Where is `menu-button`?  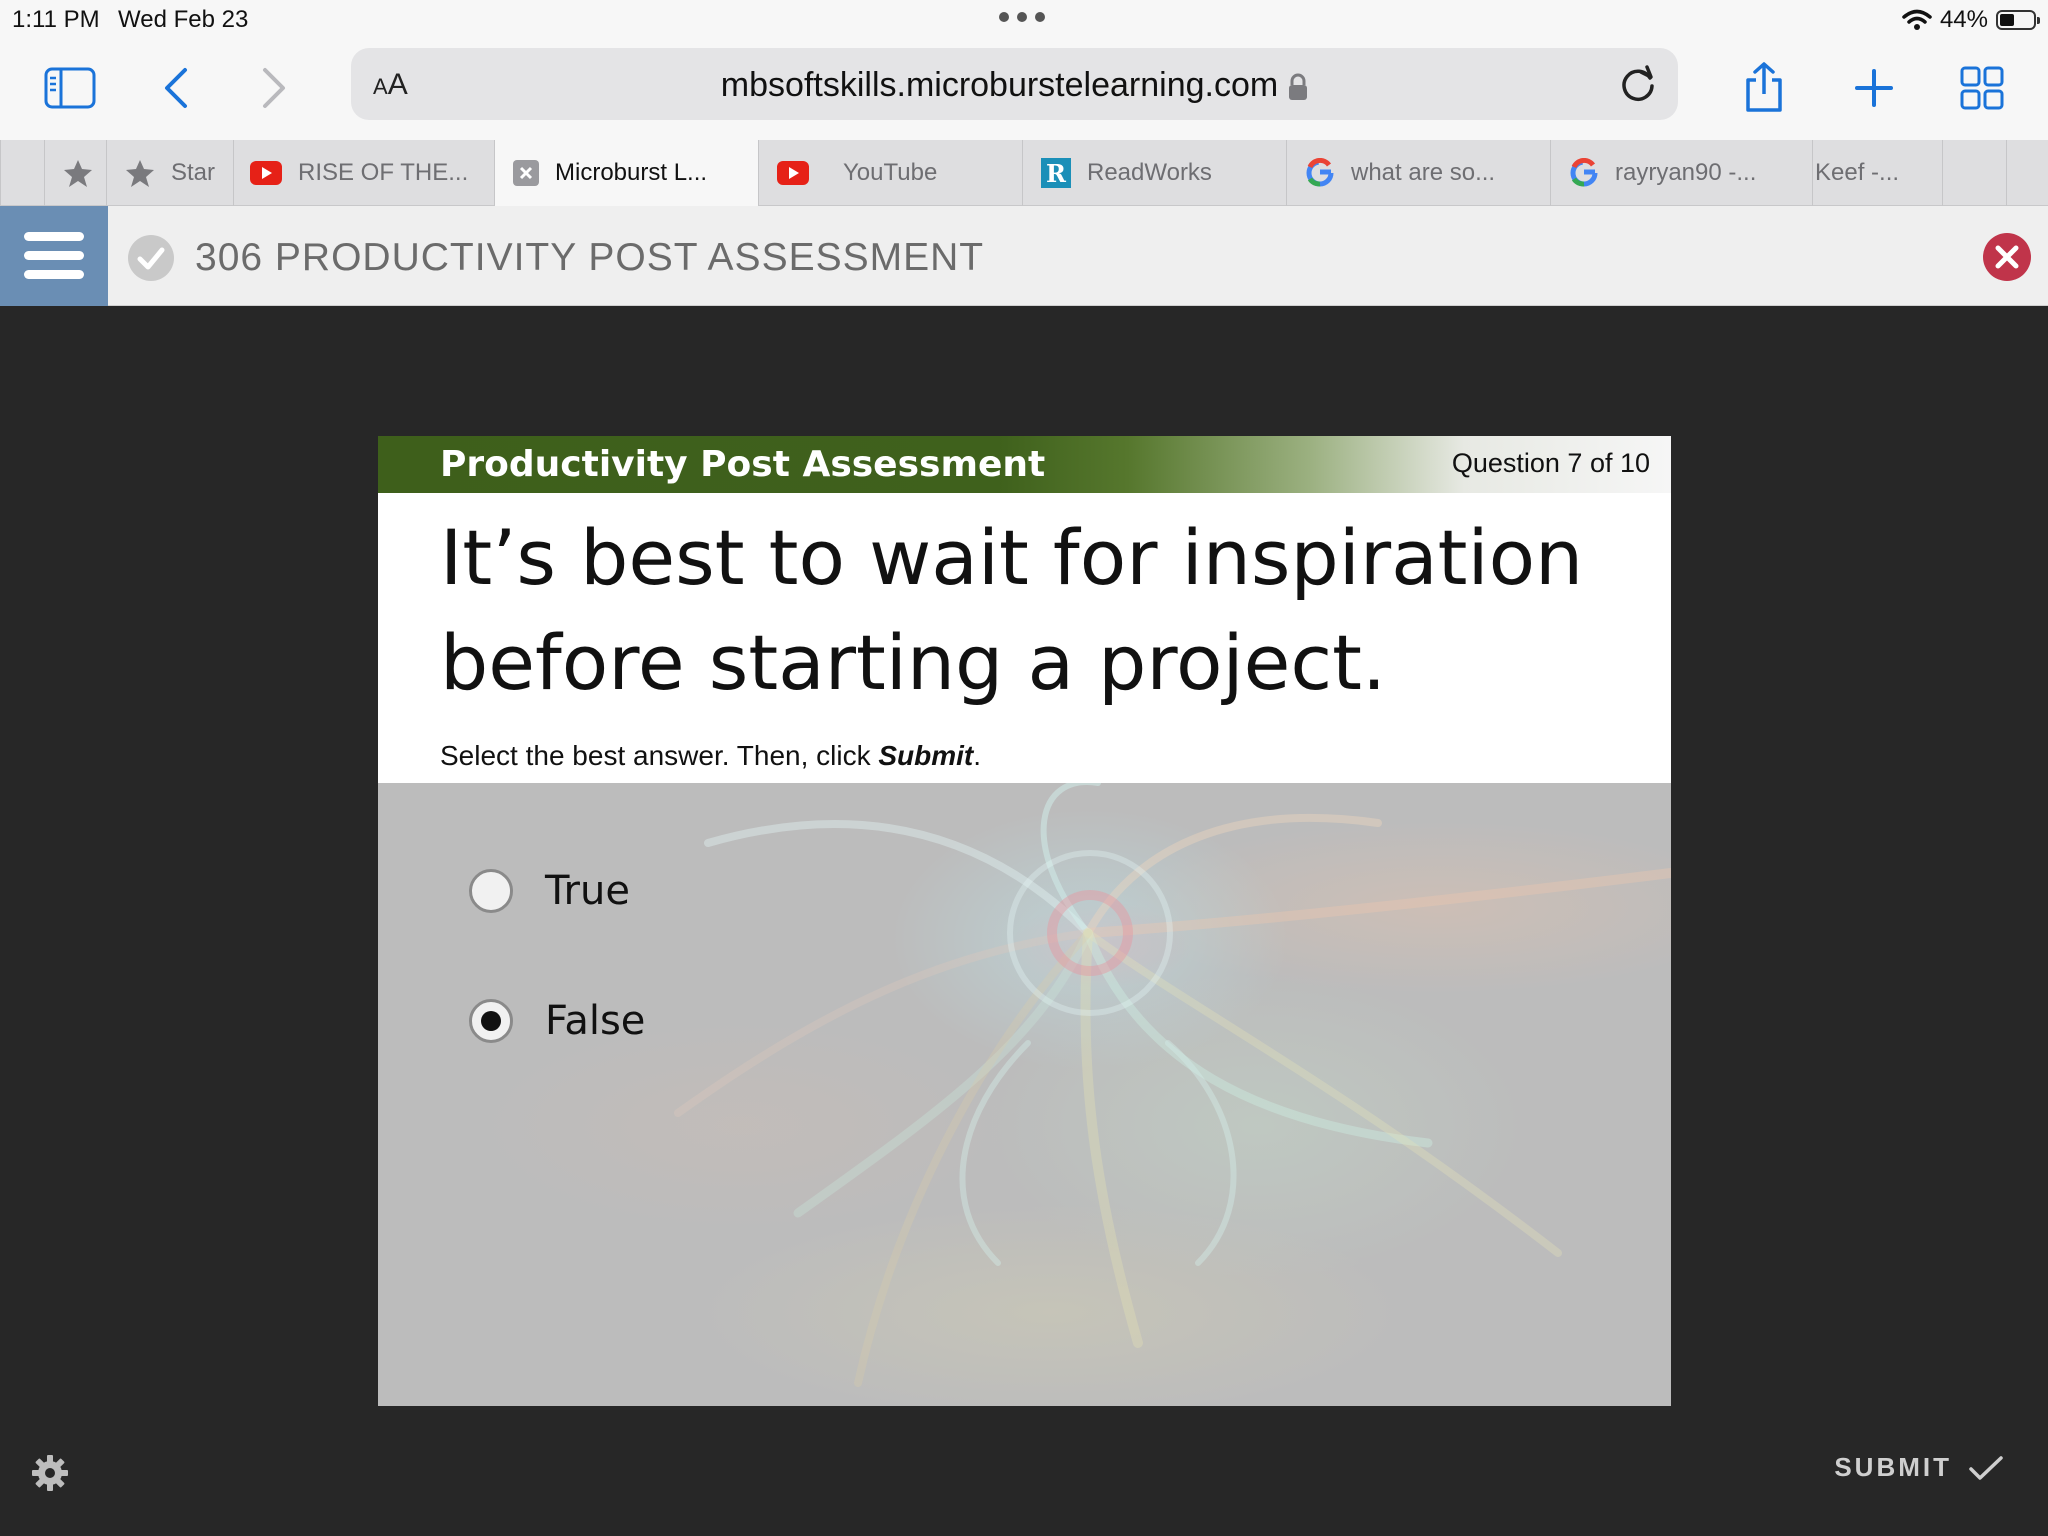
menu-button is located at coordinates (54, 256).